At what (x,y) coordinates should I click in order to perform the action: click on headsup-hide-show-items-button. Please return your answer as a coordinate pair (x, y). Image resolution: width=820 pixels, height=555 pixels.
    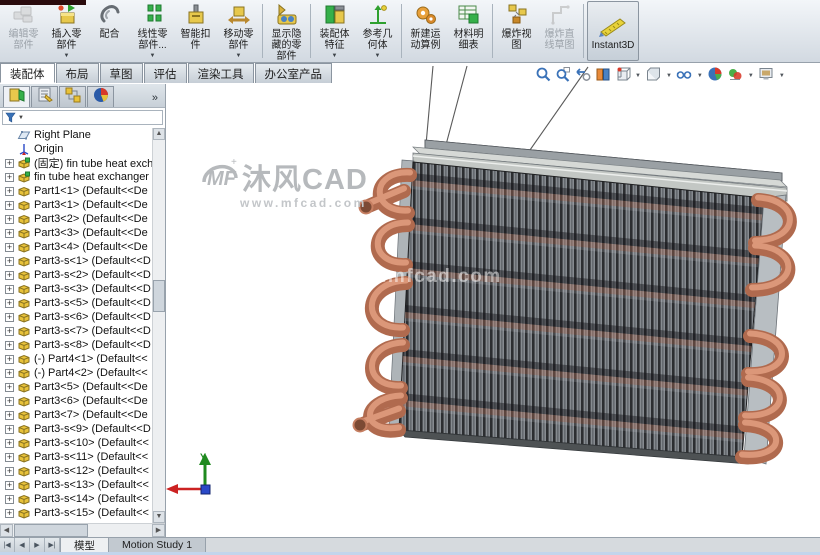
    Looking at the image, I should click on (684, 76).